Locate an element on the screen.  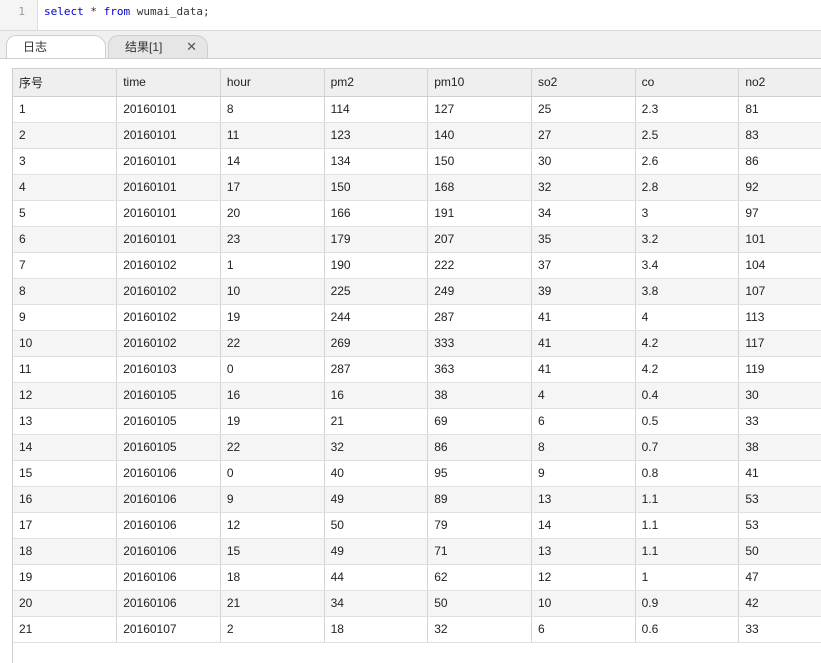
table-row: 12 20160105 16 16 38 4 0.4 30 is located at coordinates (417, 395).